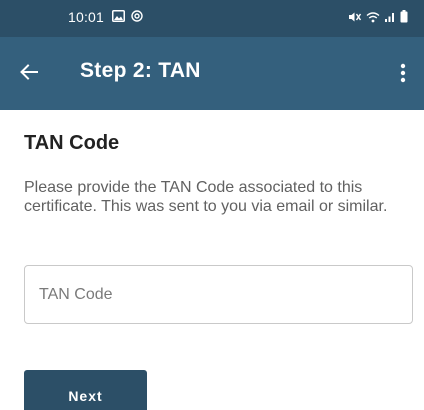 This screenshot has width=424, height=410. I want to click on at-sign-icon, so click(137, 16).